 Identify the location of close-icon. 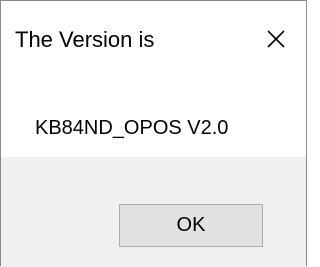
(276, 39).